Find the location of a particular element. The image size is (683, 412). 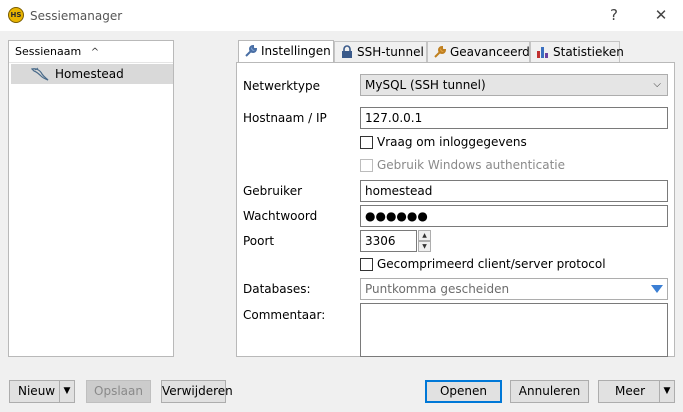

mysql-dolphin-icon is located at coordinates (40, 74).